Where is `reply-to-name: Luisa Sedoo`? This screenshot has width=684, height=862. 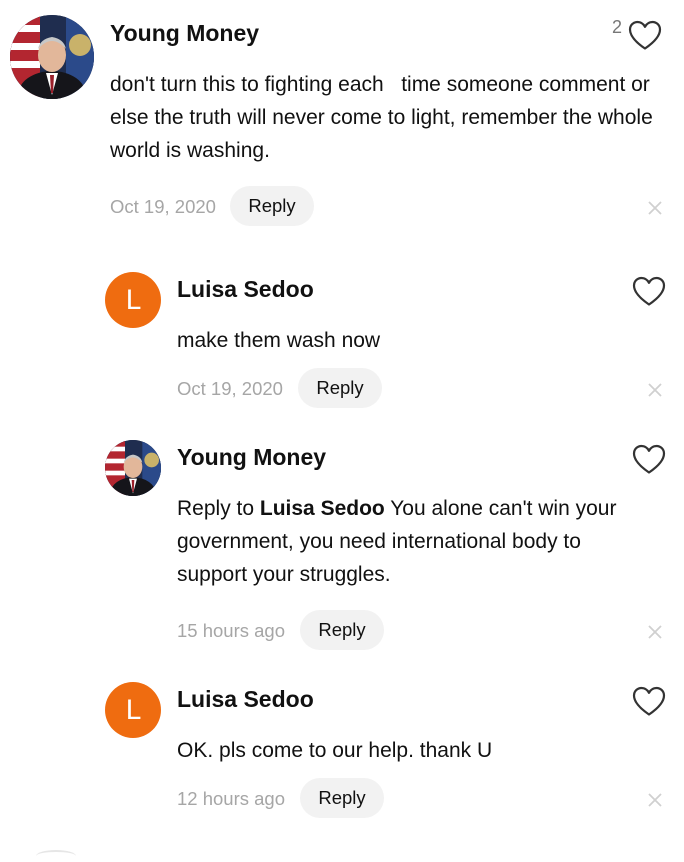 reply-to-name: Luisa Sedoo is located at coordinates (322, 508).